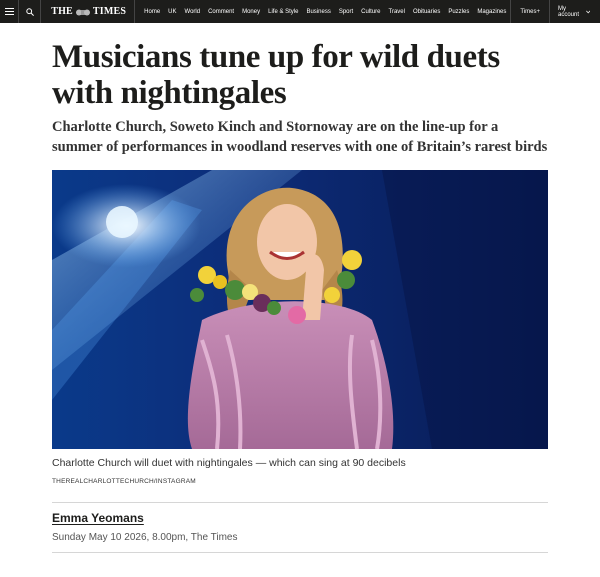 This screenshot has width=600, height=577. What do you see at coordinates (568, 11) in the screenshot?
I see `my-account-label: My account` at bounding box center [568, 11].